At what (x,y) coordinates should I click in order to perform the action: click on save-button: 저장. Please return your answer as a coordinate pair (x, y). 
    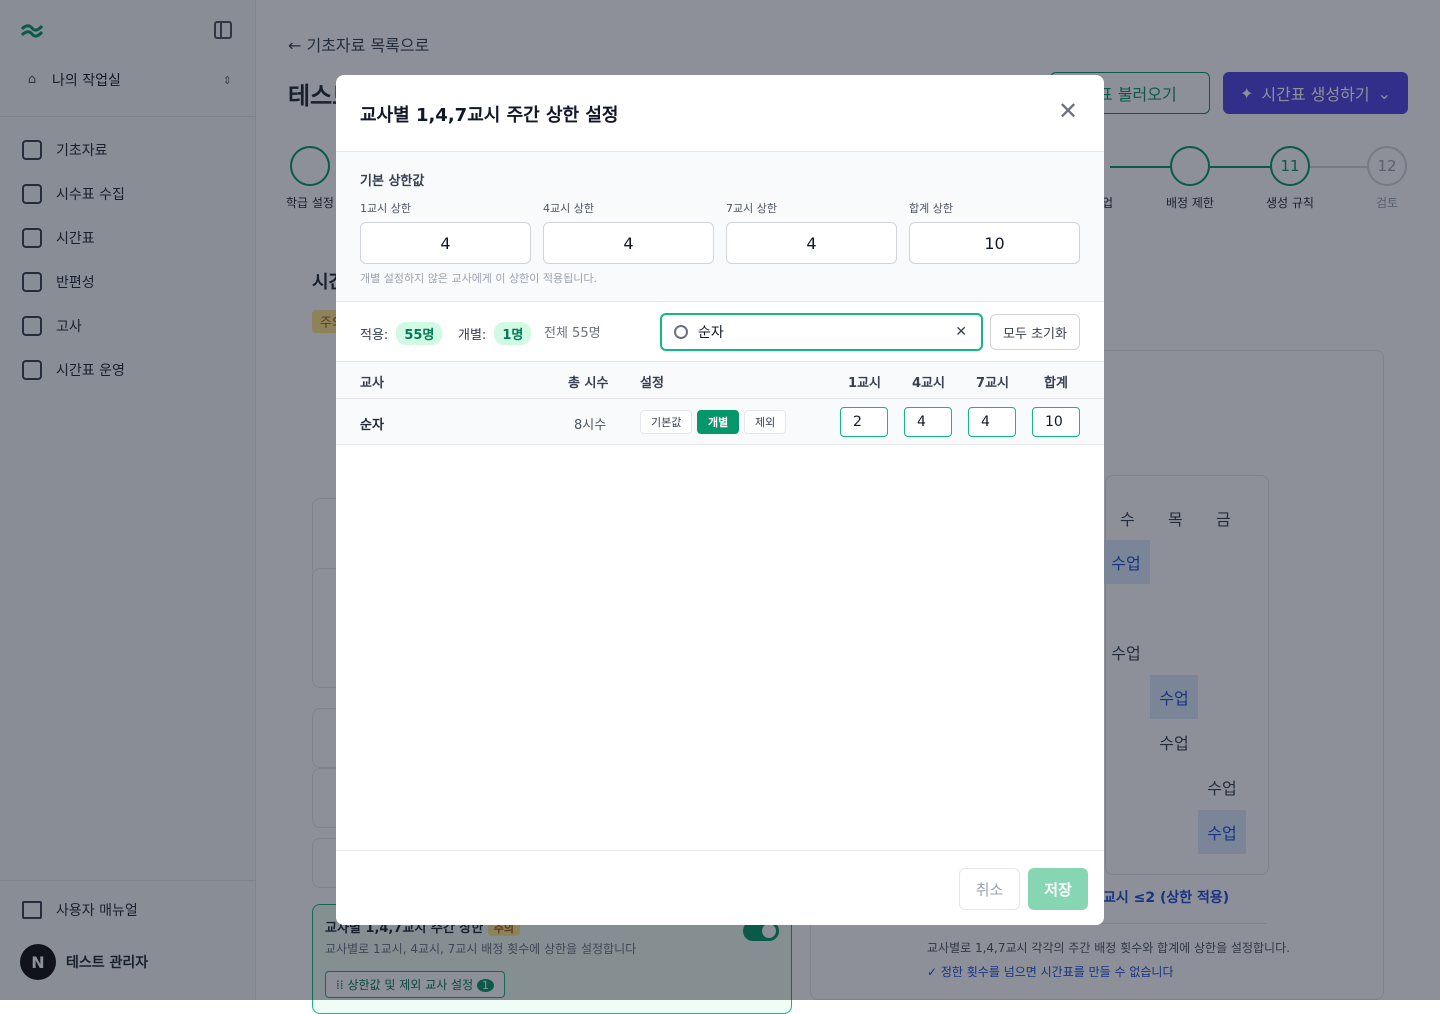
    Looking at the image, I should click on (1058, 889).